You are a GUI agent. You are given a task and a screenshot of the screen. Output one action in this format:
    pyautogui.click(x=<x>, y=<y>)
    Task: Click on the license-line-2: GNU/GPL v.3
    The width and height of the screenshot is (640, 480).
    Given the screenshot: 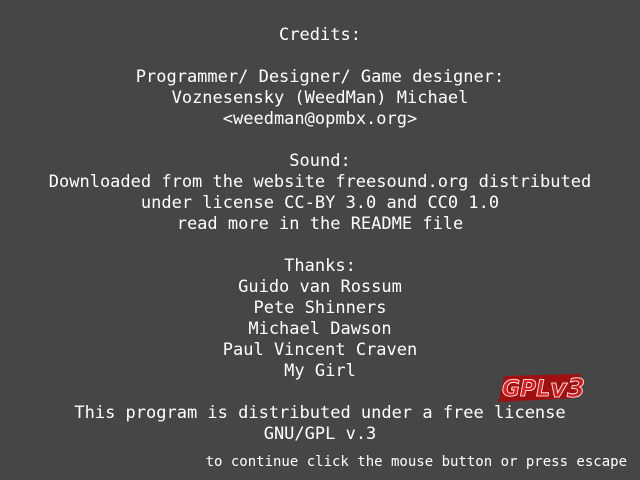 What is the action you would take?
    pyautogui.click(x=320, y=434)
    